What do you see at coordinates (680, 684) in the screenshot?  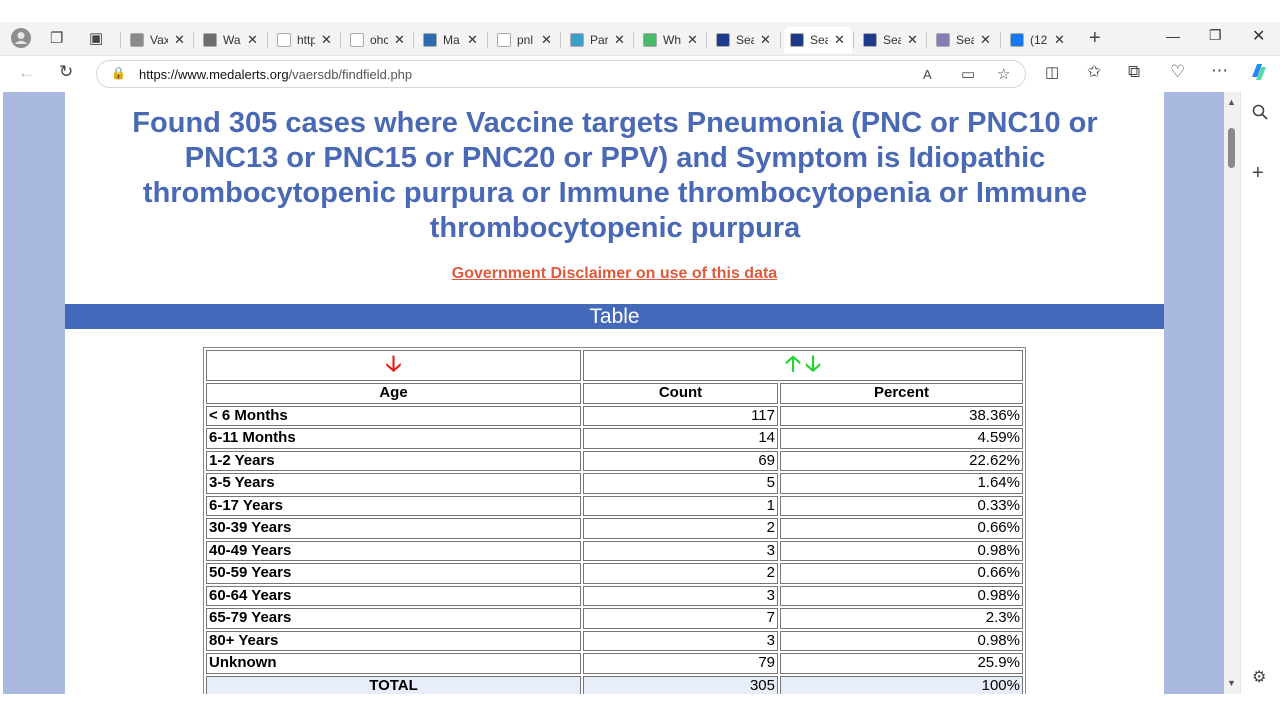 I see `total-count: 305` at bounding box center [680, 684].